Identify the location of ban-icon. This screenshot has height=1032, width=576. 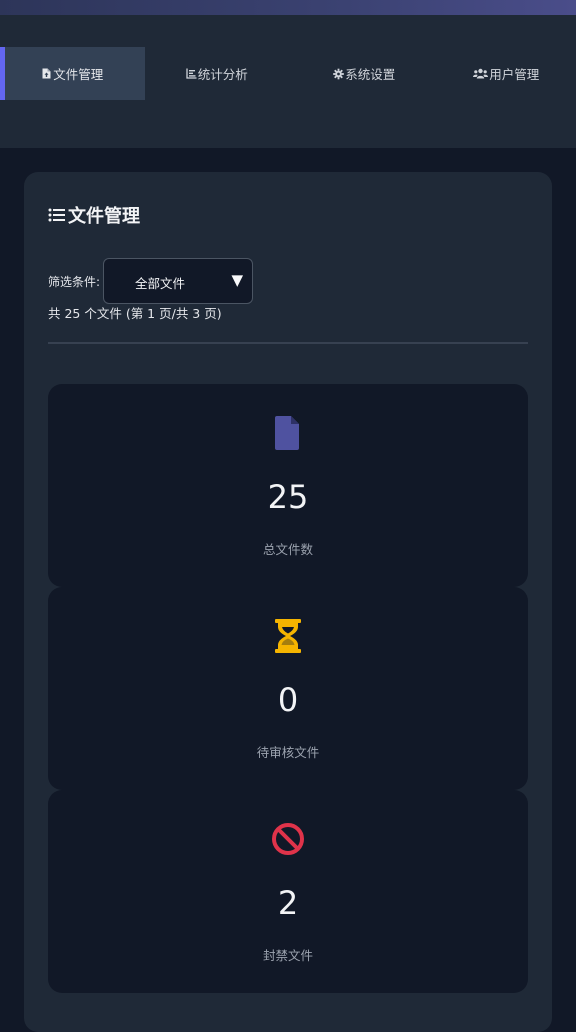
(288, 839).